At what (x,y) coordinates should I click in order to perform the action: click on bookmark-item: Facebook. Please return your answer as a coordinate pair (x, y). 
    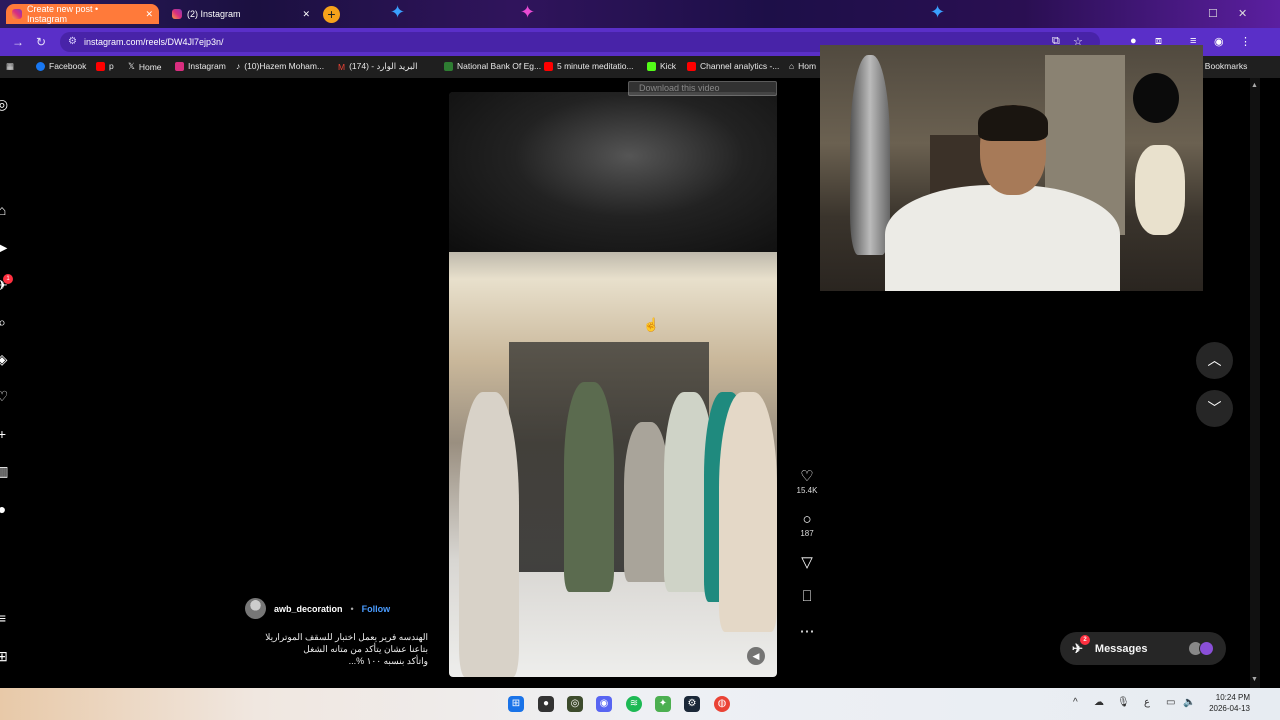
    Looking at the image, I should click on (61, 66).